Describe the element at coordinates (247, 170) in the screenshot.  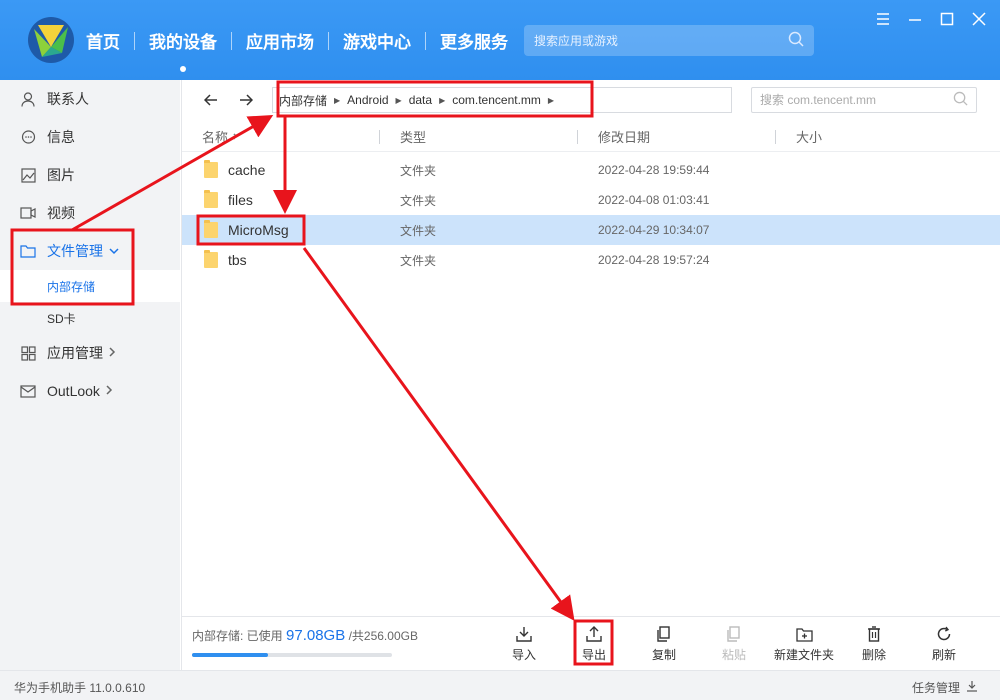
I see `file-name: cache` at that location.